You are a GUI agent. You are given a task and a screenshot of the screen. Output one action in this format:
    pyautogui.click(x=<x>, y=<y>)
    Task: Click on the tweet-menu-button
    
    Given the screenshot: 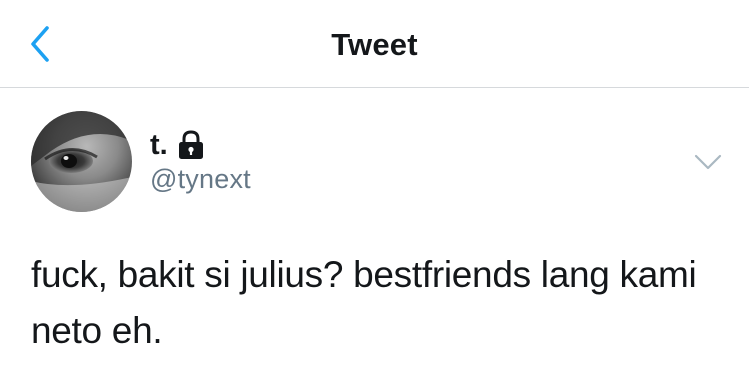 What is the action you would take?
    pyautogui.click(x=708, y=162)
    